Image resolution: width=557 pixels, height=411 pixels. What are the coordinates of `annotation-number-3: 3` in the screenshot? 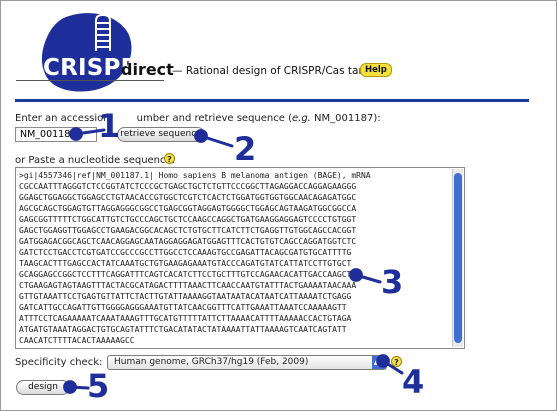 It's located at (392, 282).